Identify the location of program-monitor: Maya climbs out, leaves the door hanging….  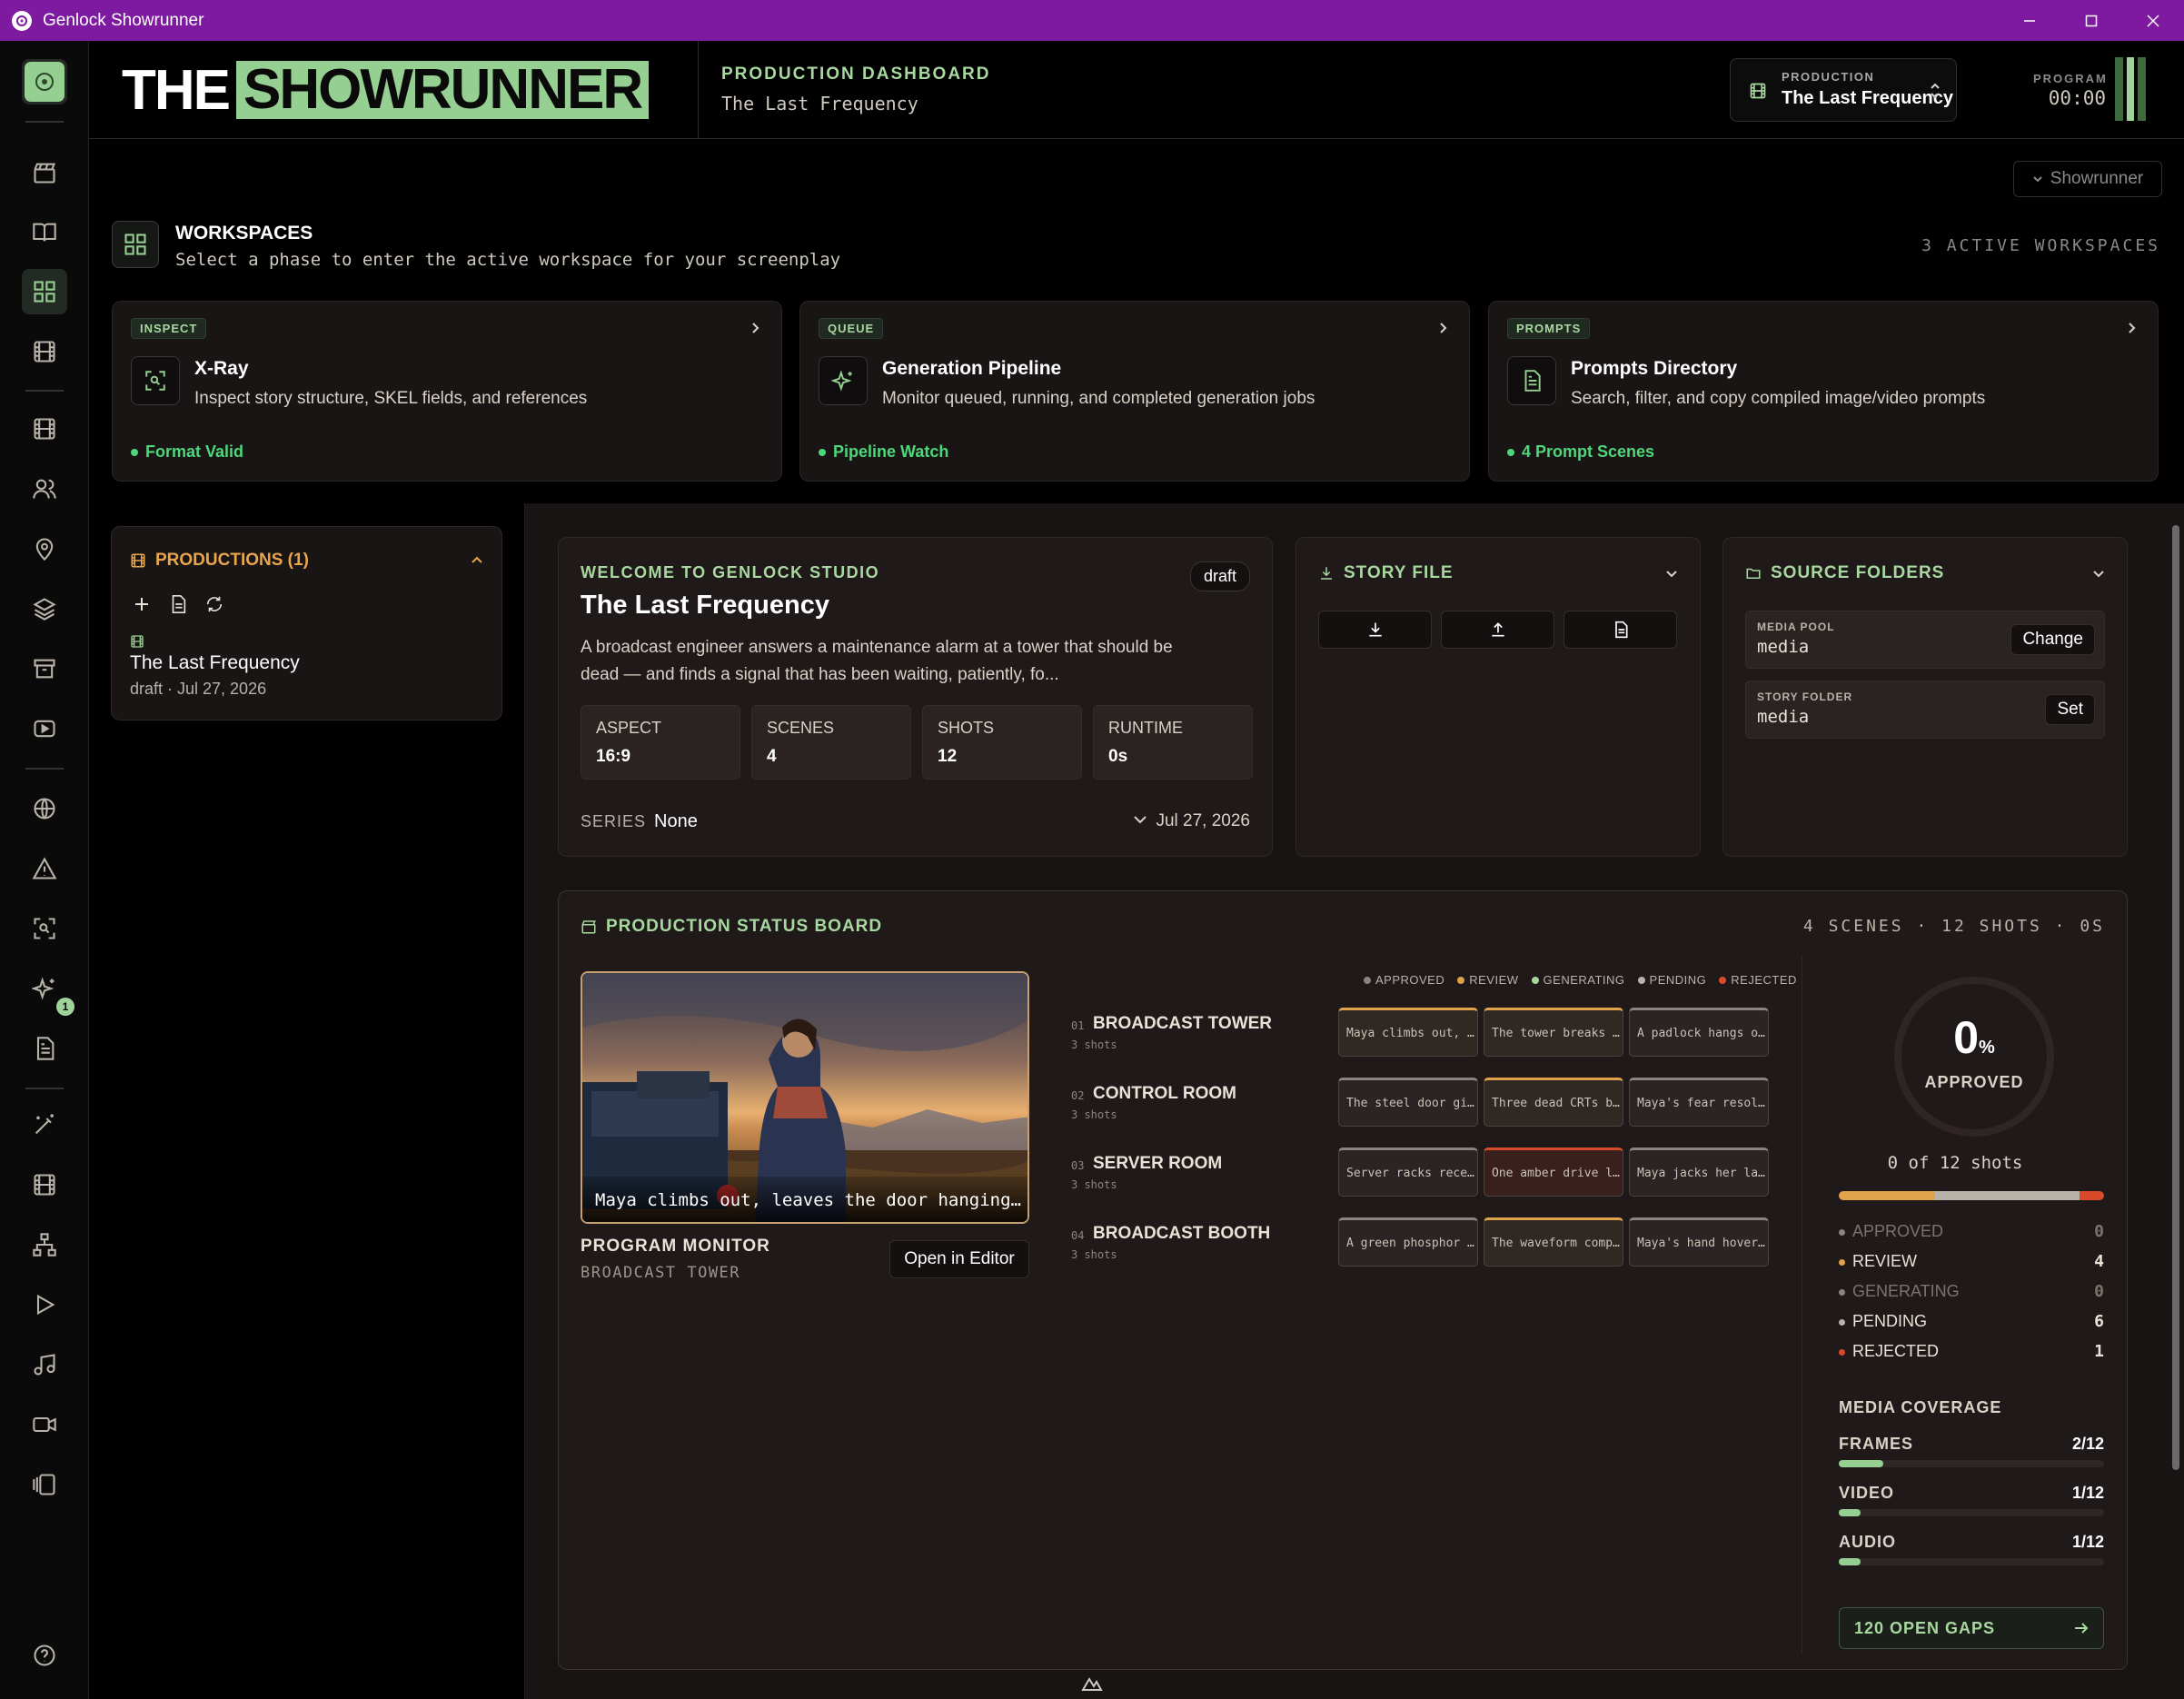
(805, 1097).